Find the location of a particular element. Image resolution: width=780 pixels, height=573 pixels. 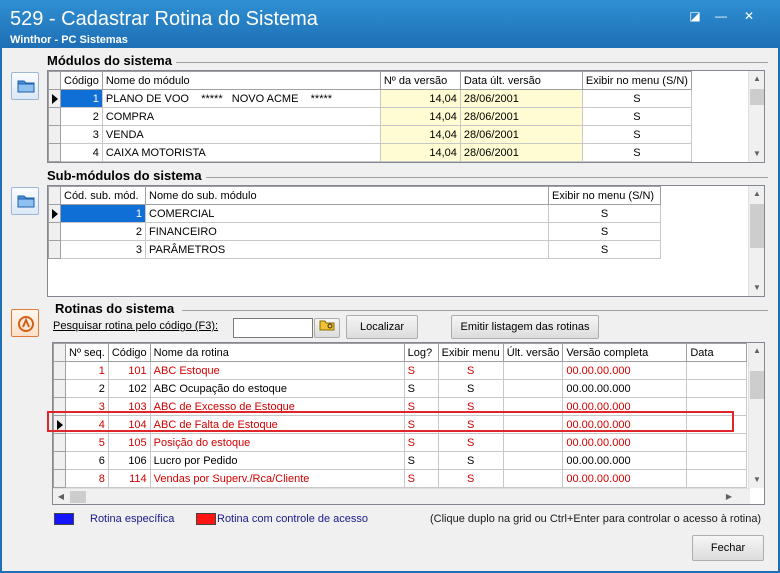

cell-nome: COMPRA is located at coordinates (241, 116).